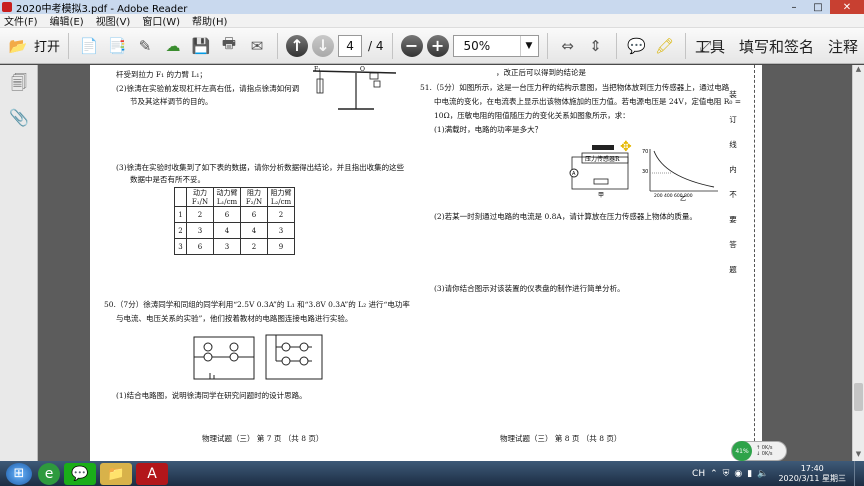  What do you see at coordinates (281, 197) in the screenshot?
I see `table-header-cell: 阻力臂 L₂/cm` at bounding box center [281, 197].